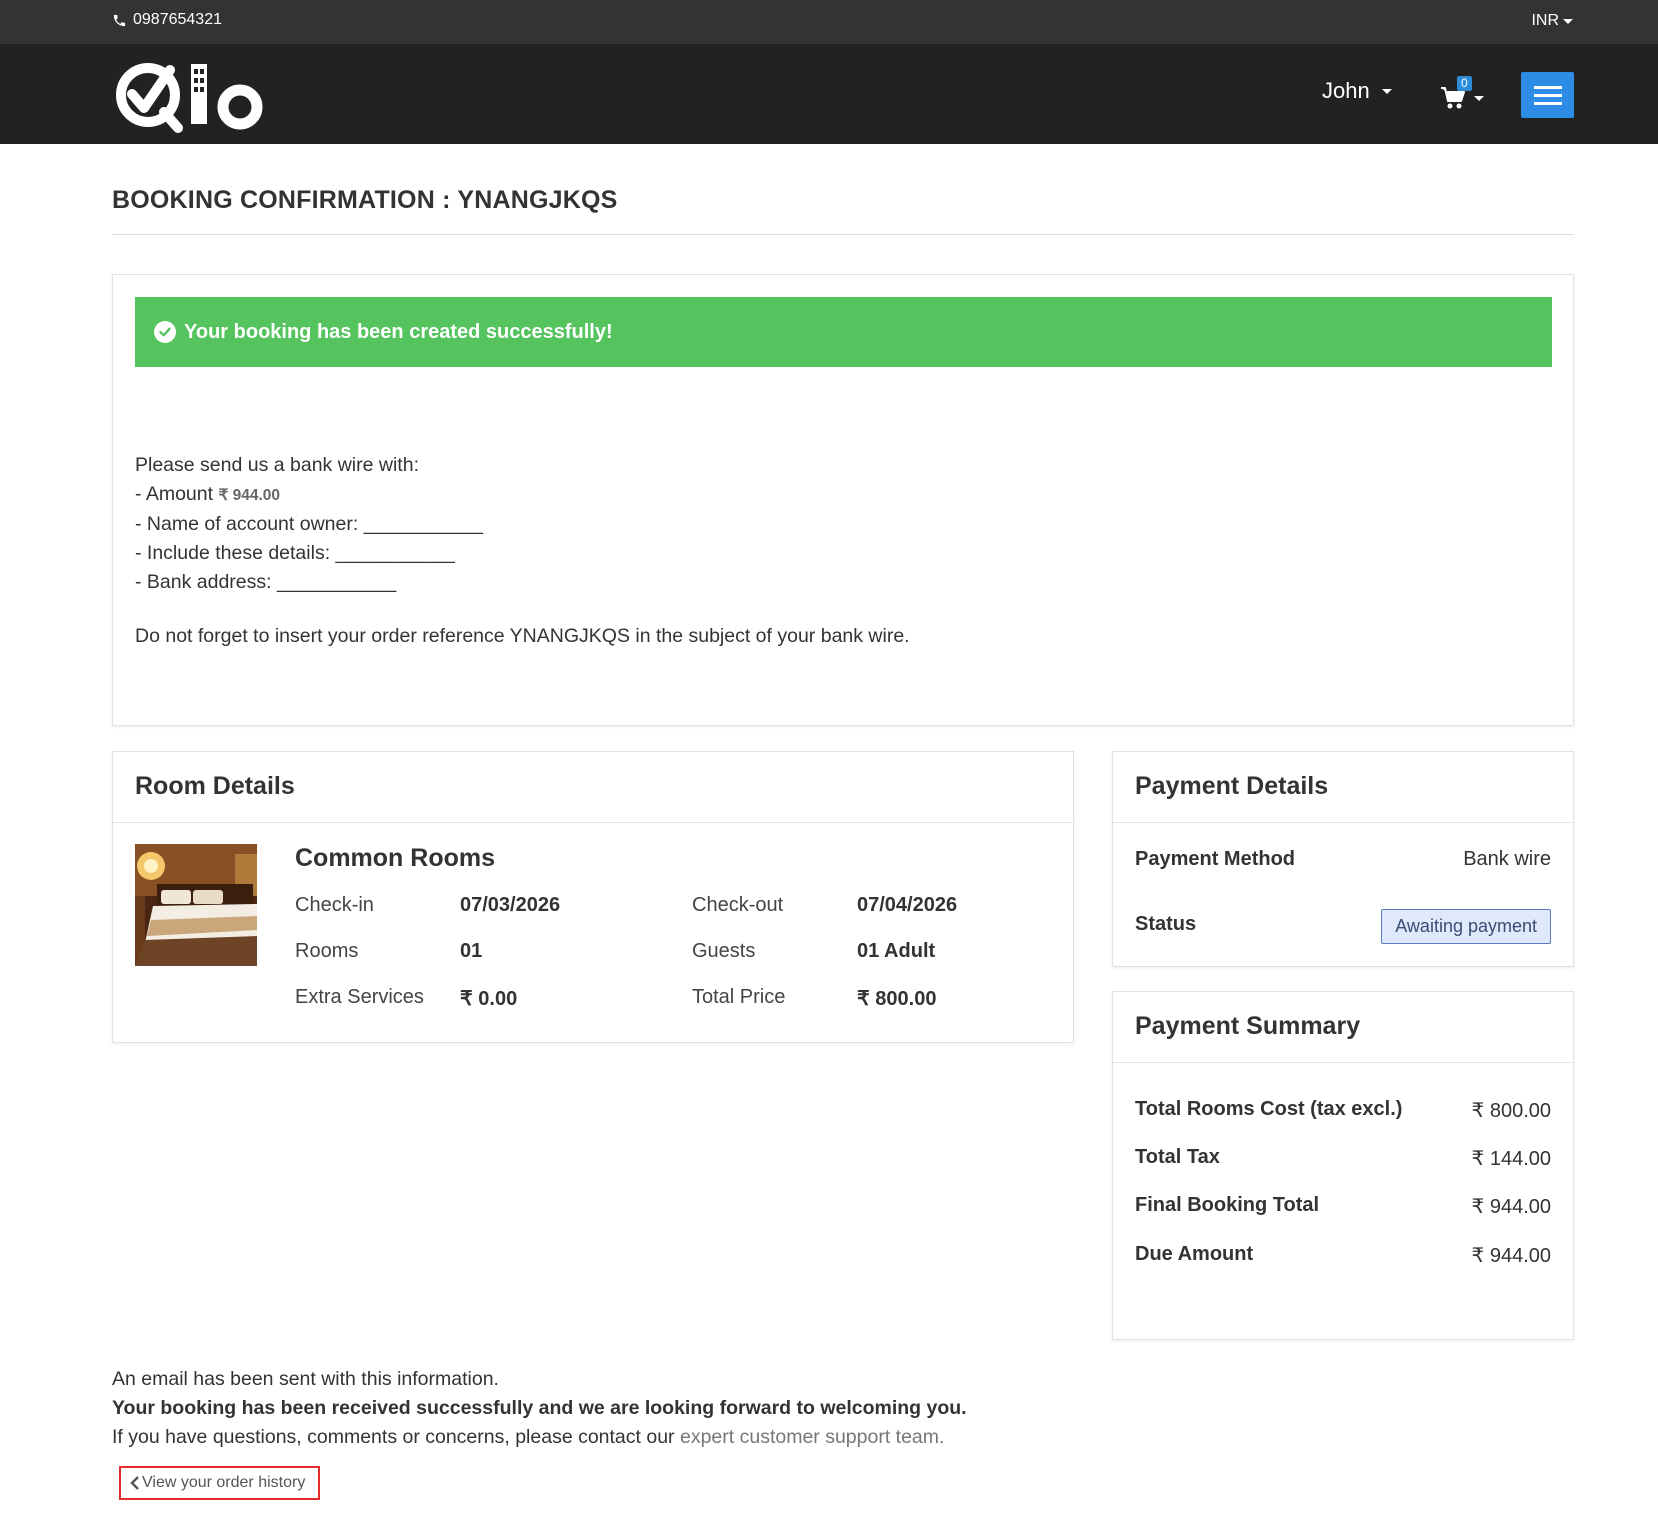  What do you see at coordinates (1227, 1205) in the screenshot?
I see `summary-row-label: Final Booking Total` at bounding box center [1227, 1205].